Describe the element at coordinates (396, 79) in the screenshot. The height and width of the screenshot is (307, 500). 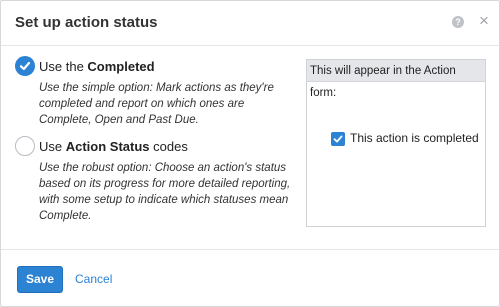
I see `preview-heading: This will appear in the Action form:` at that location.